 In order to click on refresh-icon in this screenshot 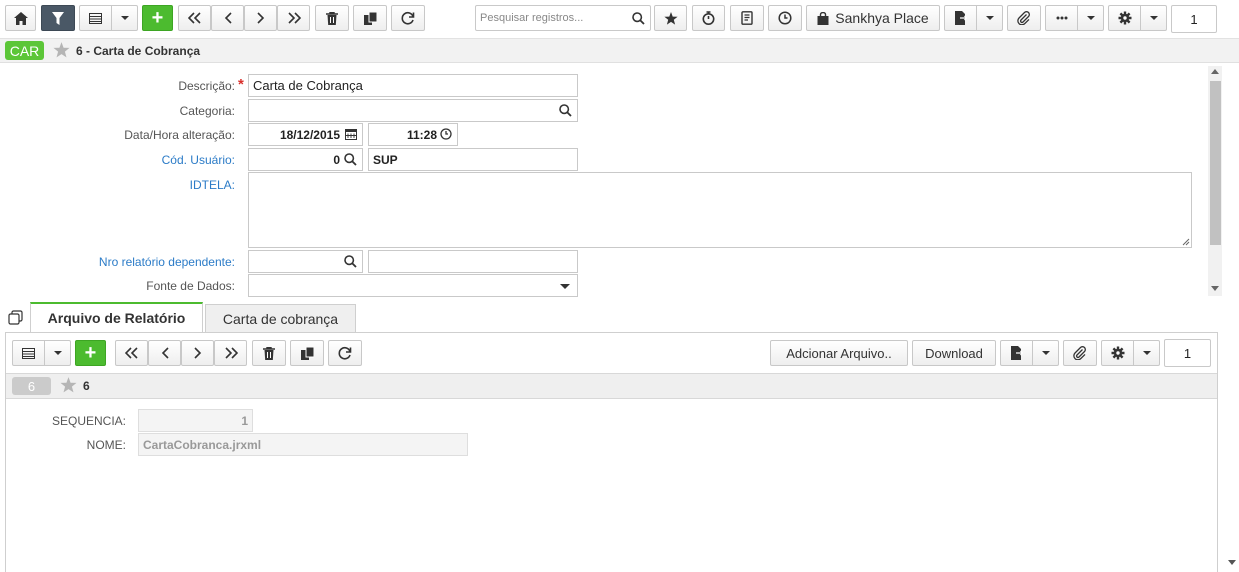, I will do `click(345, 353)`.